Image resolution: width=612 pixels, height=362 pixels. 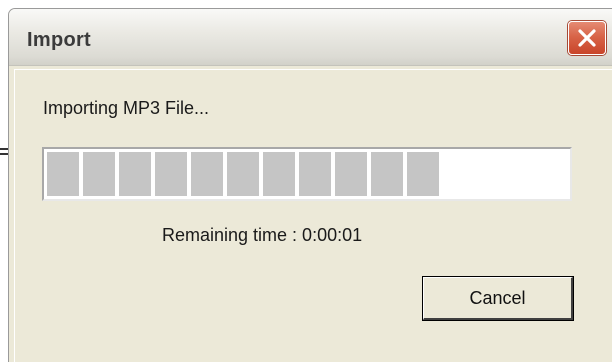 I want to click on close-icon, so click(x=587, y=38).